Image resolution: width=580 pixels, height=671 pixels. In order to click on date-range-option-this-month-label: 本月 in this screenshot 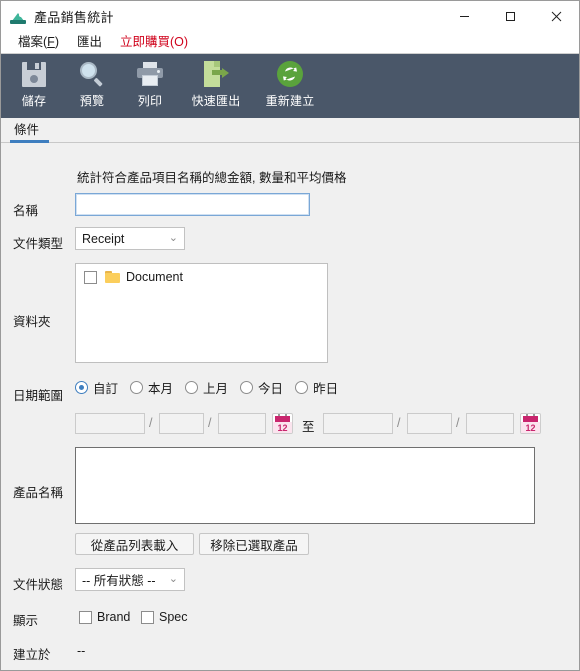, I will do `click(161, 389)`.